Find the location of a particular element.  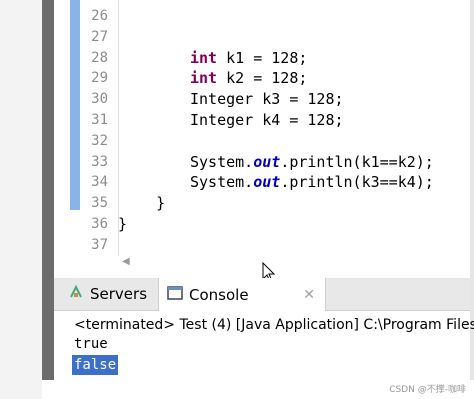

right-window-edge is located at coordinates (472, 199).